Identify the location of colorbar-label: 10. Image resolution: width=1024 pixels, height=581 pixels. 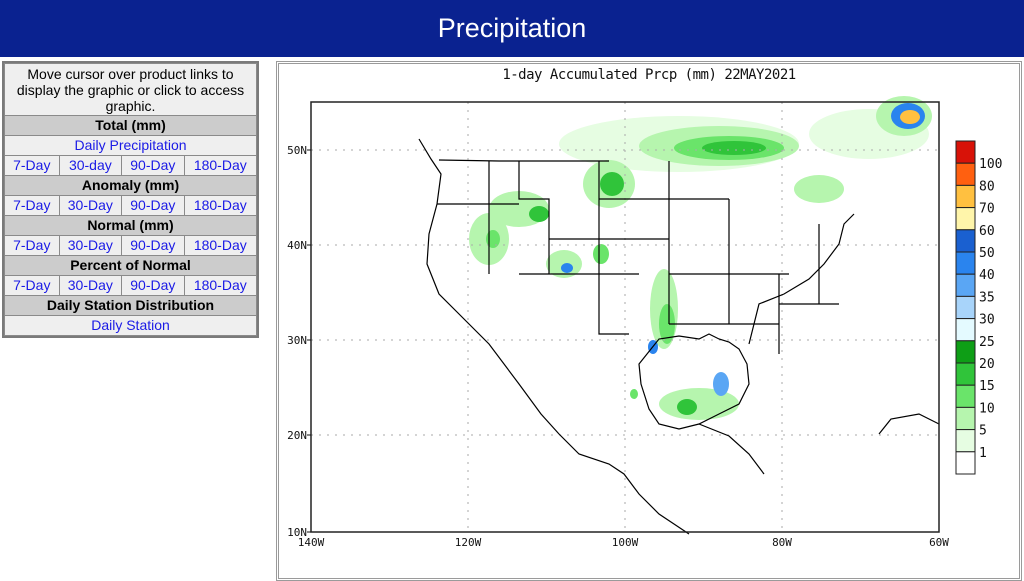
(987, 408).